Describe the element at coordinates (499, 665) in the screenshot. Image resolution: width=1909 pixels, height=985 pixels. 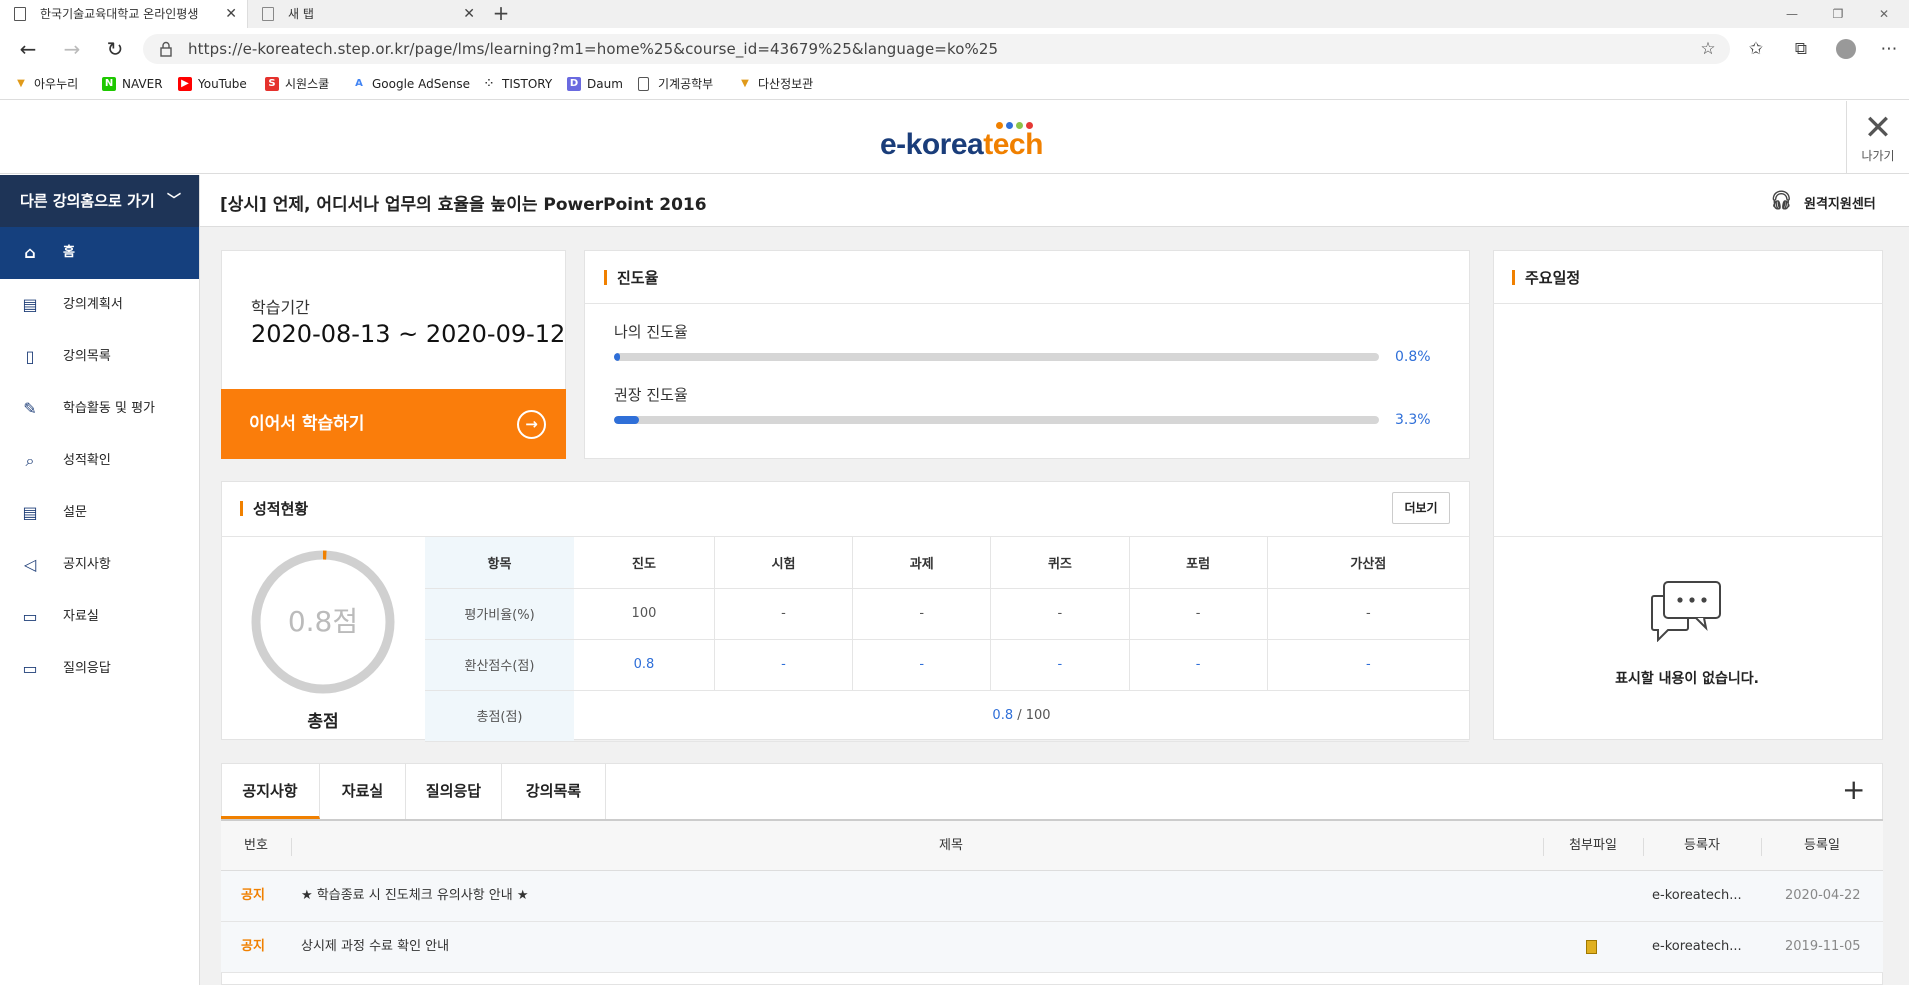
I see `row-header-cell: 환산점수(점)` at that location.